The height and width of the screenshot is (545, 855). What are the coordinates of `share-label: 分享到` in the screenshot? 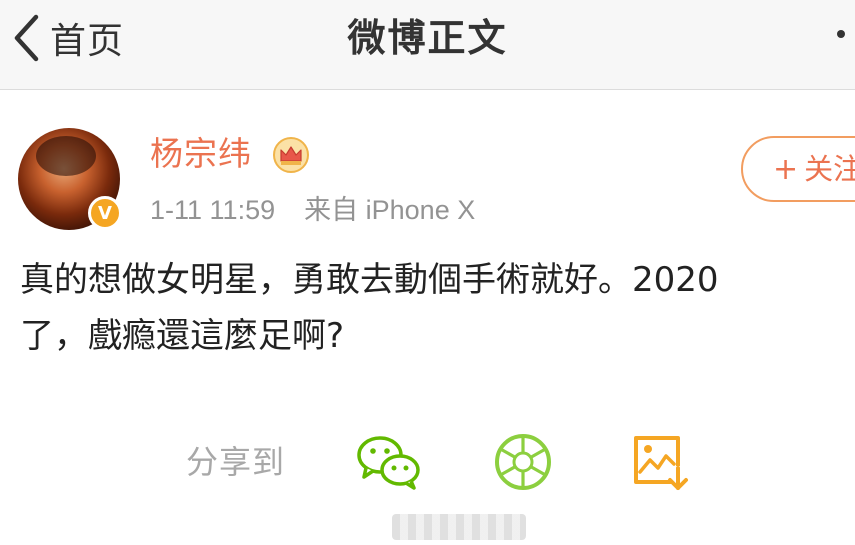 It's located at (236, 462).